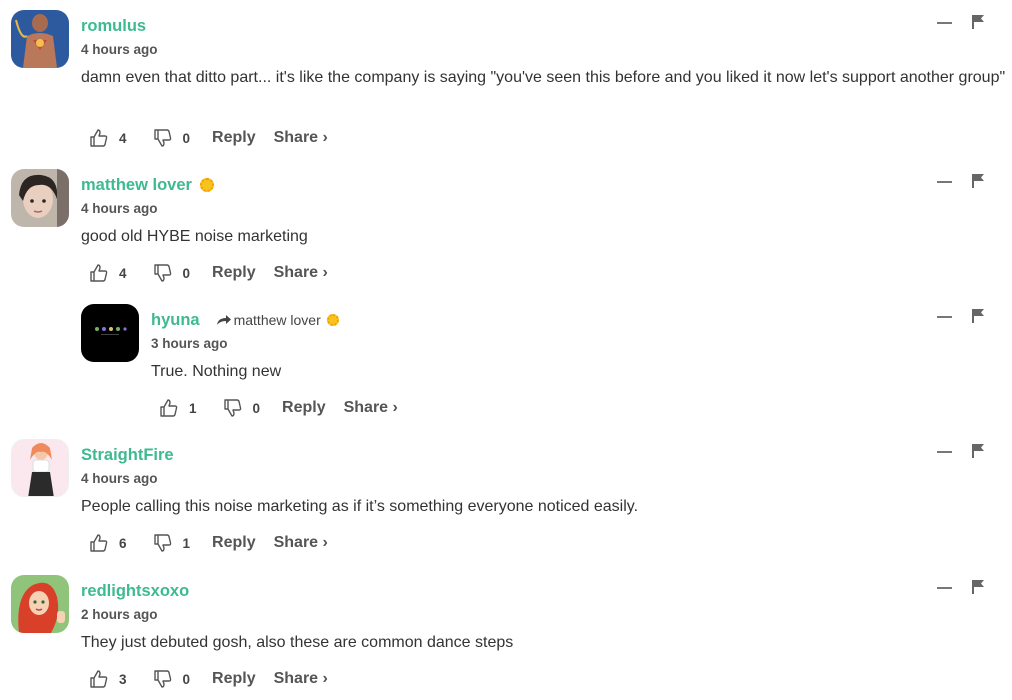 This screenshot has height=700, width=1012. I want to click on comment-actions: 3 0 Reply Share ›, so click(208, 679).